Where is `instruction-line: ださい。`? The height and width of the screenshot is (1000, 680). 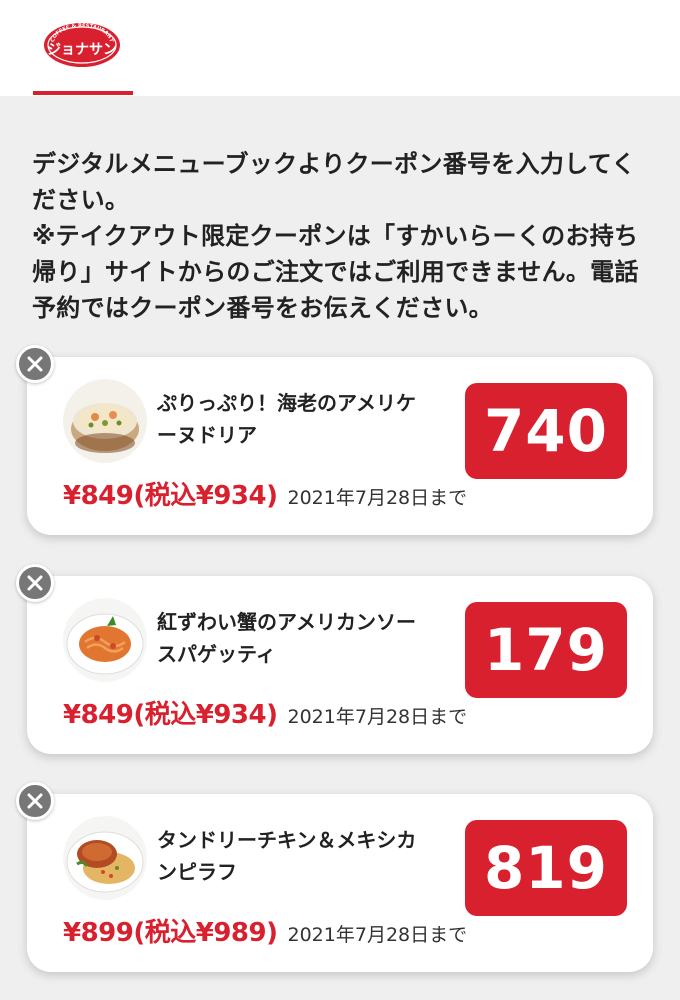 instruction-line: ださい。 is located at coordinates (81, 200).